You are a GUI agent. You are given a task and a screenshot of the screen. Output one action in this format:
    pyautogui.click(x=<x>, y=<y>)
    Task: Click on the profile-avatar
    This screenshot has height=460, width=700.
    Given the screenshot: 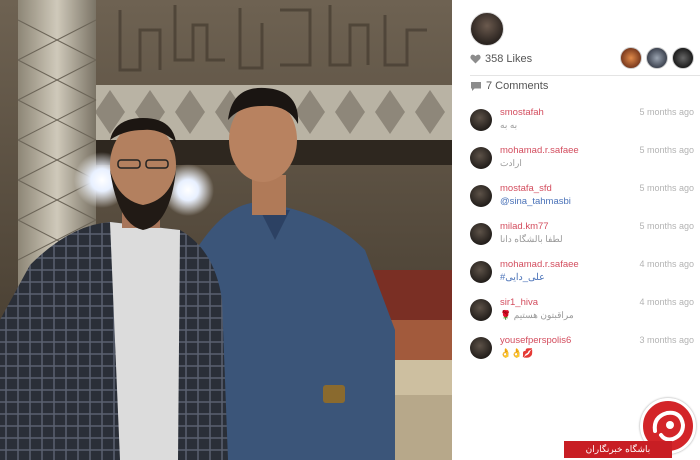 What is the action you would take?
    pyautogui.click(x=487, y=29)
    